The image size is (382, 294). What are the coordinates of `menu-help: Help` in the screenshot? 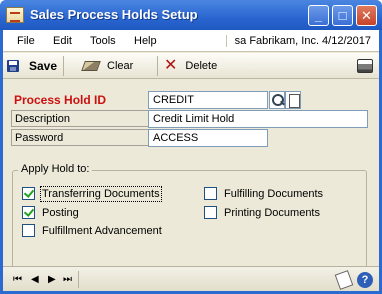 It's located at (145, 41).